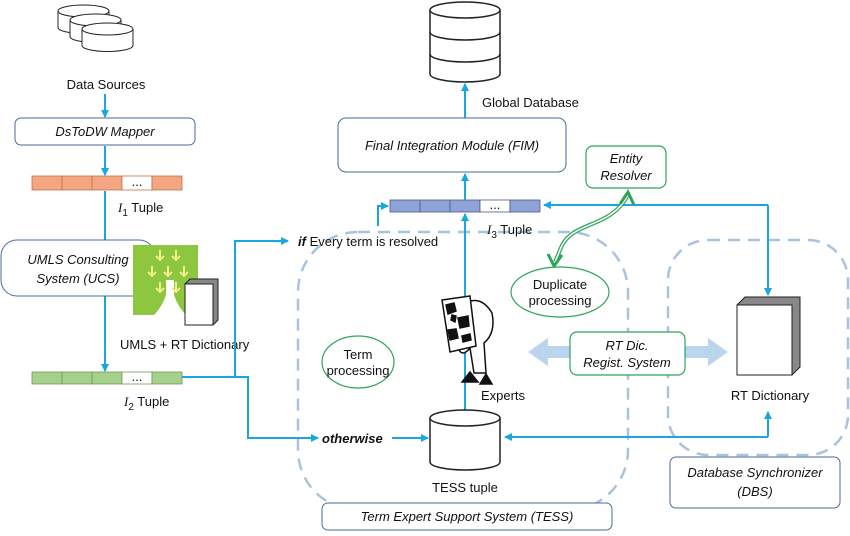  What do you see at coordinates (530, 102) in the screenshot?
I see `global-database-label: Global Database` at bounding box center [530, 102].